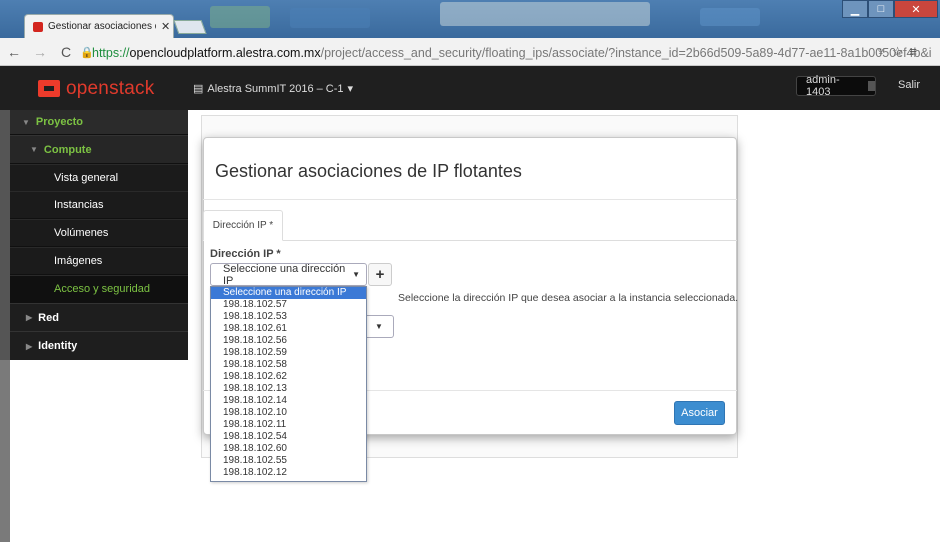  I want to click on bookmark-star-icon: ☆, so click(898, 52).